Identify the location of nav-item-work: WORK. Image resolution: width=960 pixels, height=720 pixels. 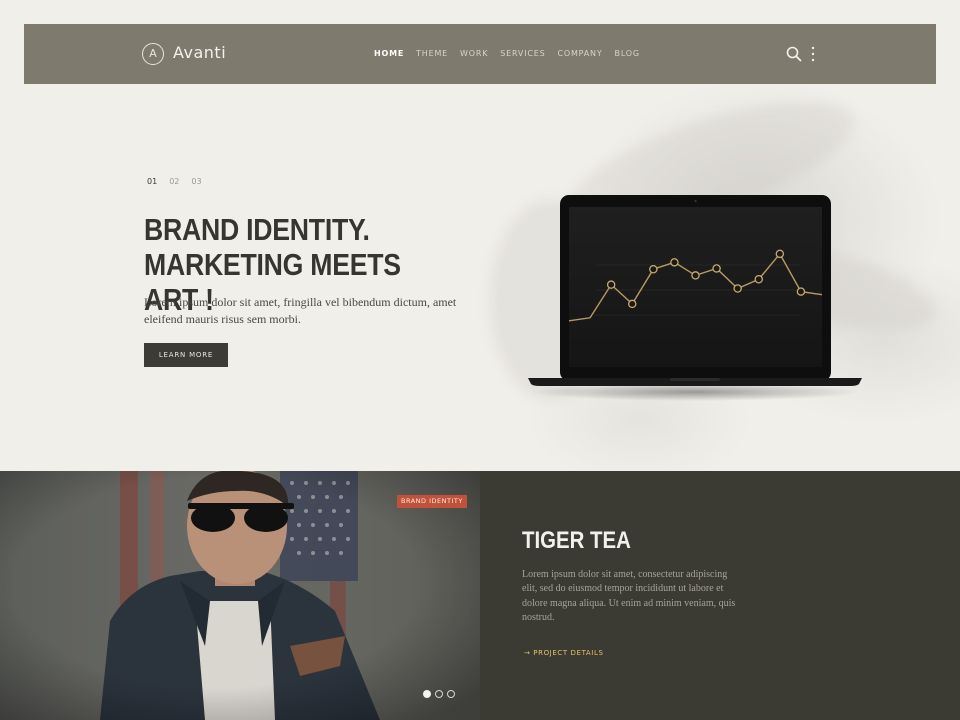
(474, 53).